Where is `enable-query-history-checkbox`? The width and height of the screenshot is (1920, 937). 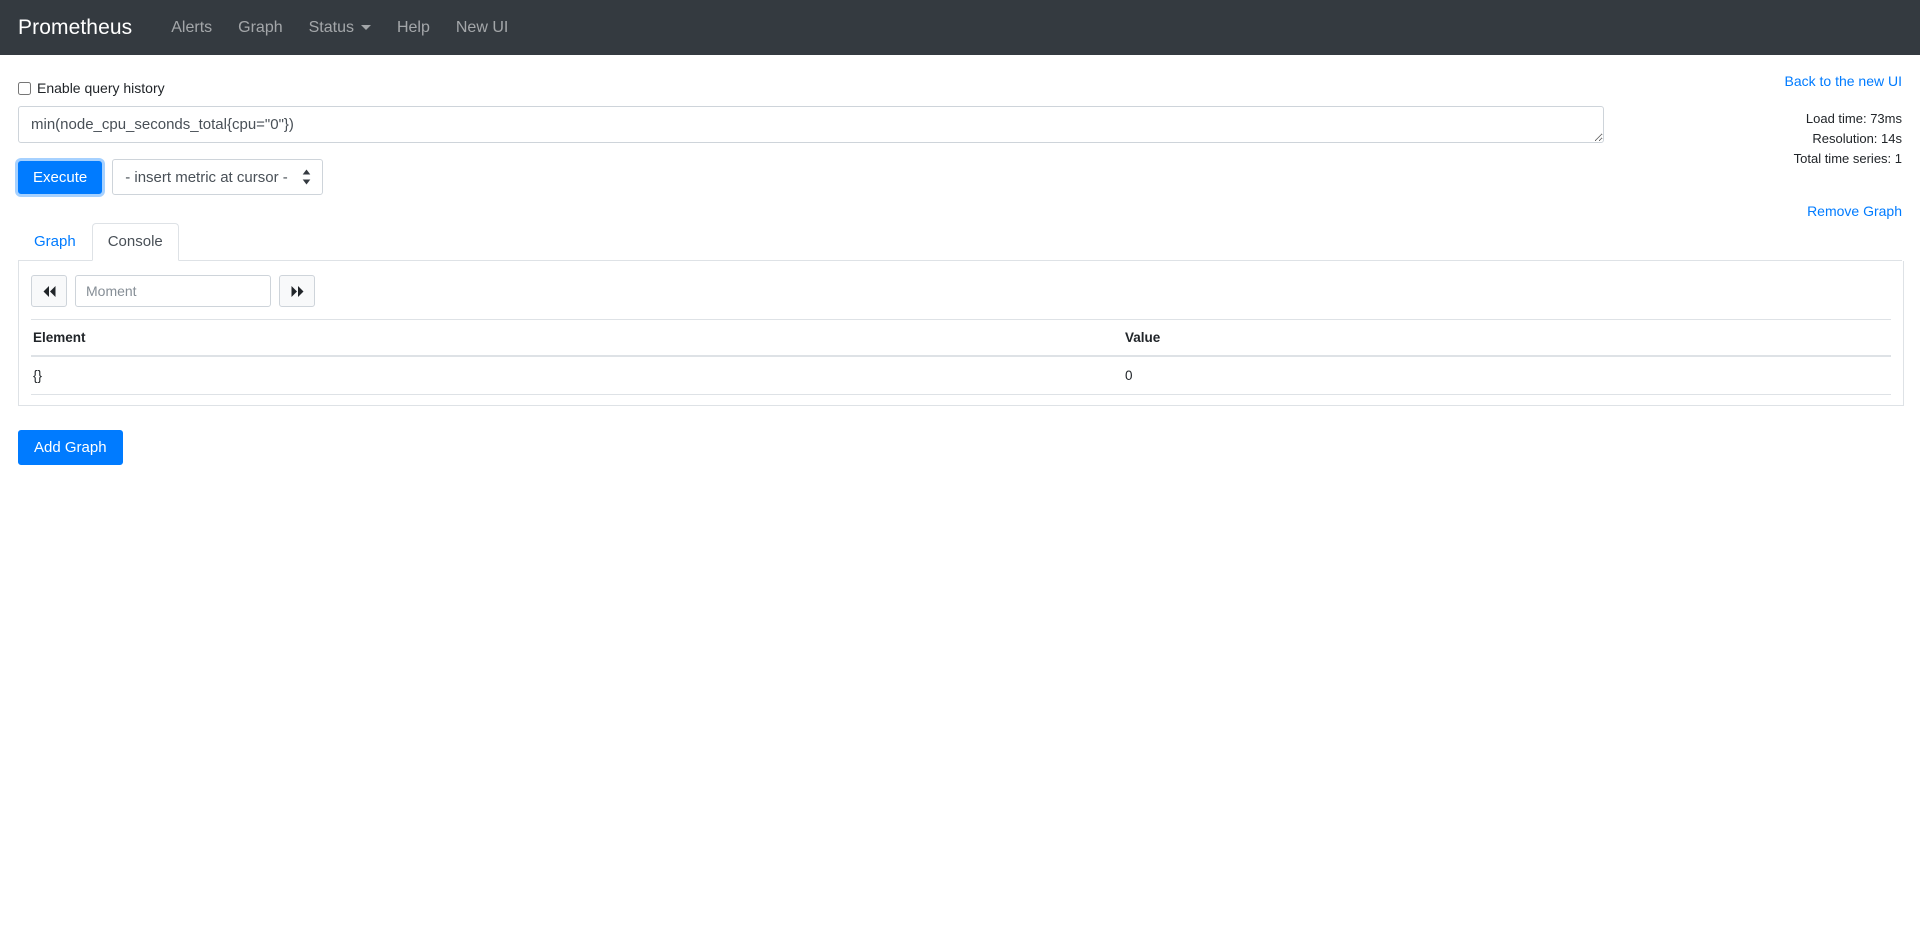 enable-query-history-checkbox is located at coordinates (24, 88).